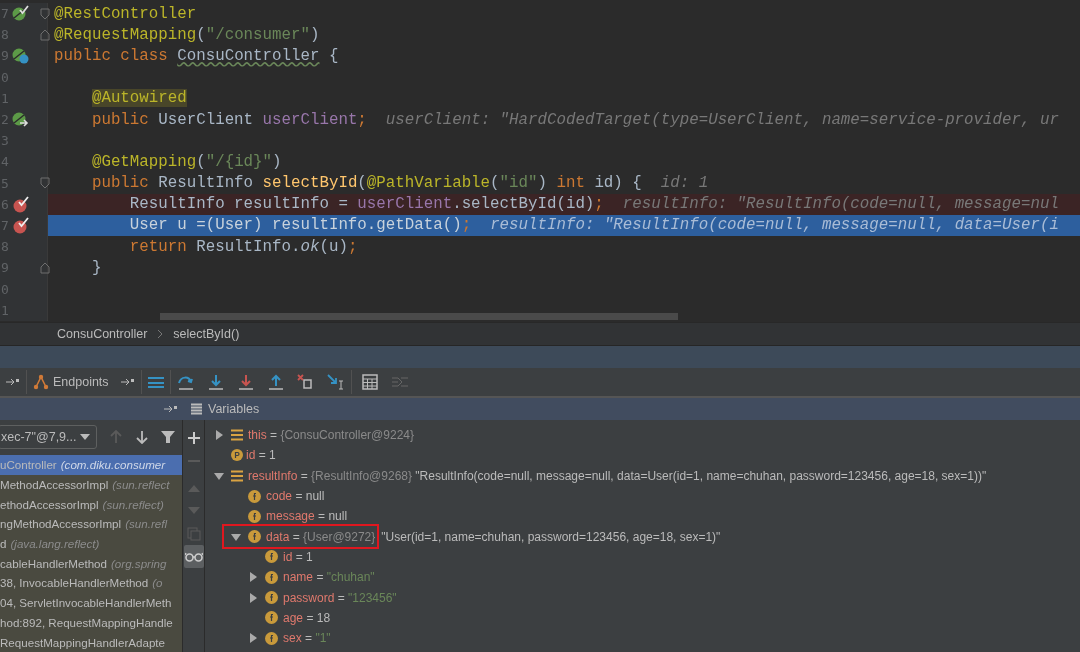  I want to click on variable-entry: code = null, so click(295, 496).